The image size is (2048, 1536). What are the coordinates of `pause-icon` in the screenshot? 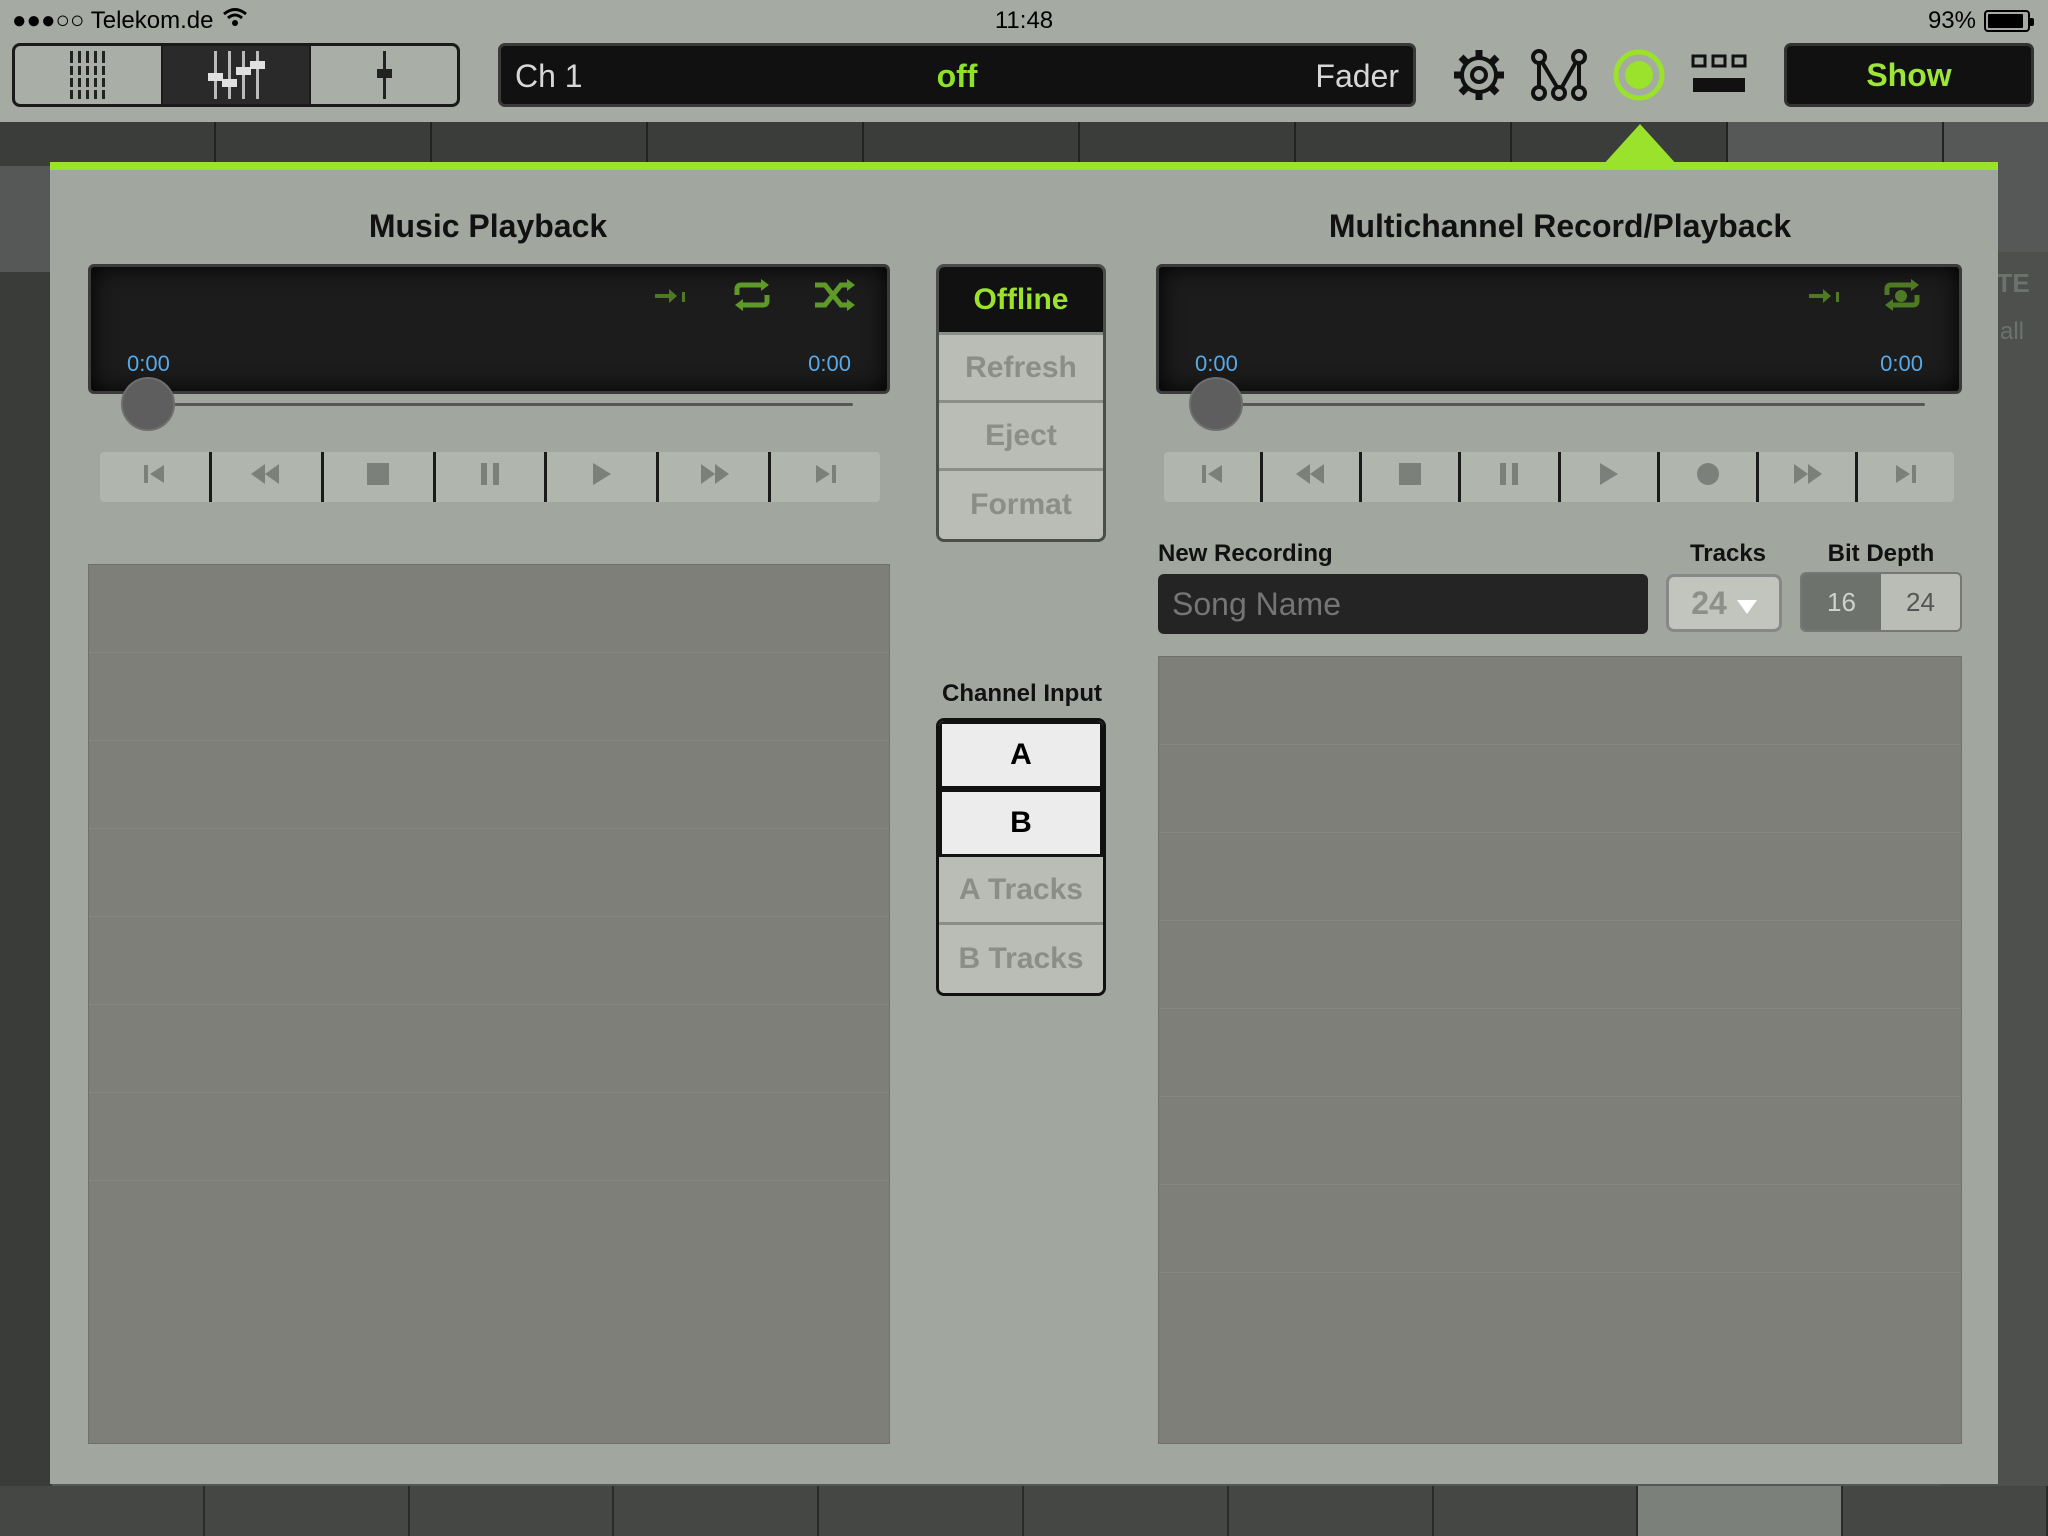 It's located at (490, 477).